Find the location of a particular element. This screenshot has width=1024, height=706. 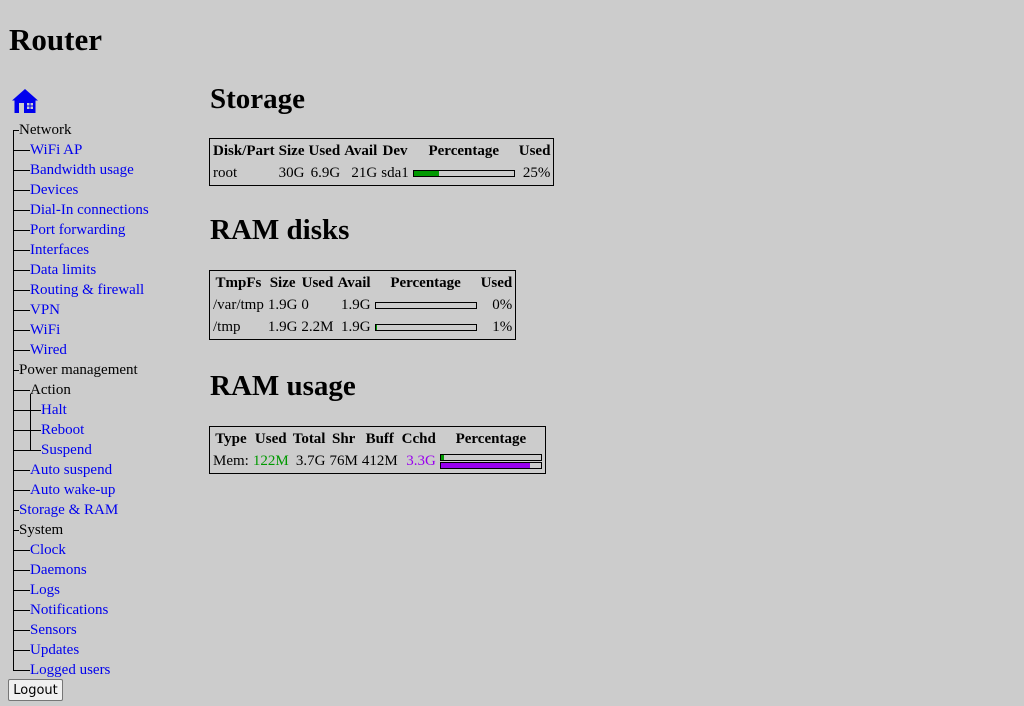

nav-item-reboot: Reboot is located at coordinates (108, 430).